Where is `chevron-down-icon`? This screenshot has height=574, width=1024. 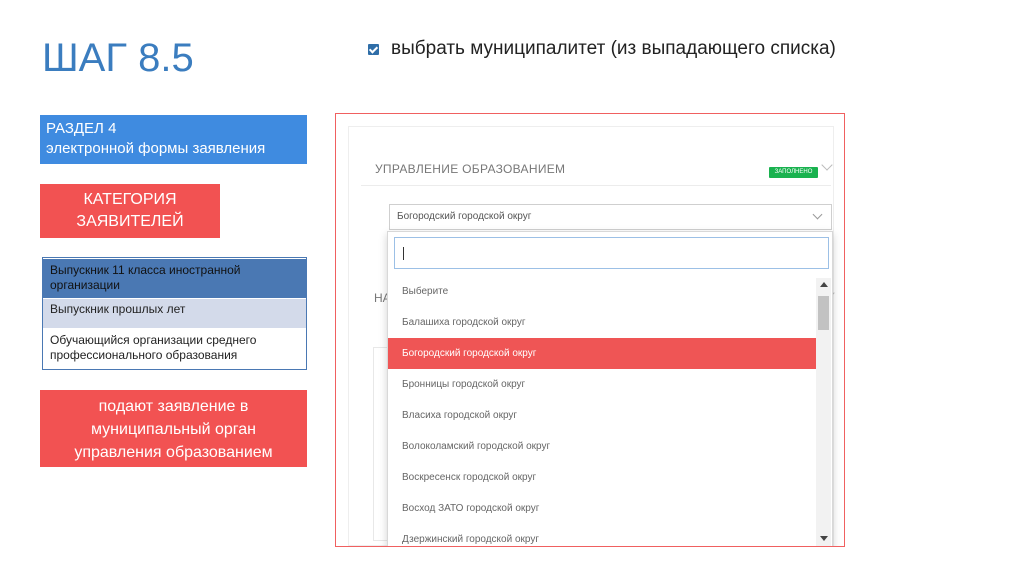 chevron-down-icon is located at coordinates (817, 214).